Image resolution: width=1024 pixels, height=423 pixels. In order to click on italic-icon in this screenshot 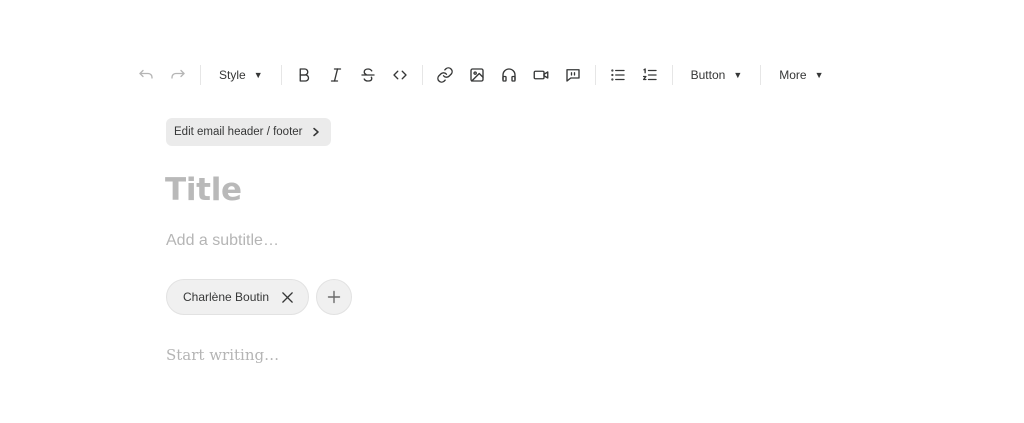, I will do `click(335, 75)`.